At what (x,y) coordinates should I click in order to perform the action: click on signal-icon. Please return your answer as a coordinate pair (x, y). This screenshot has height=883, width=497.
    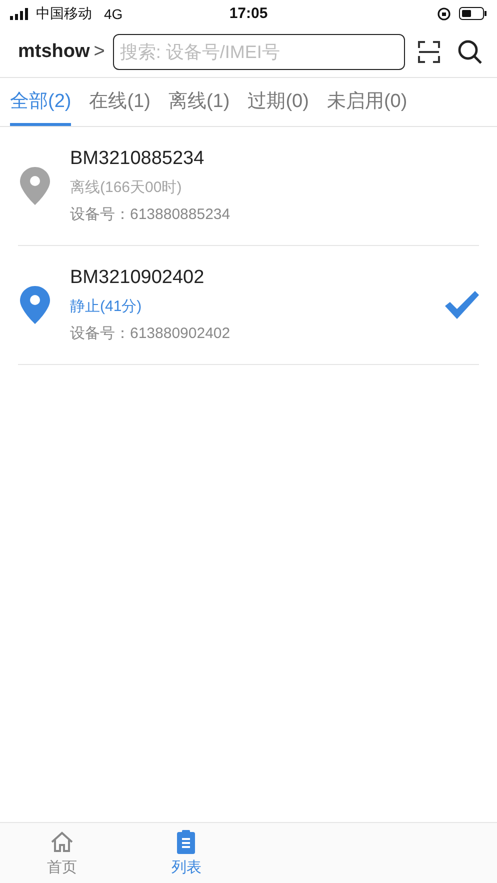
    Looking at the image, I should click on (20, 14).